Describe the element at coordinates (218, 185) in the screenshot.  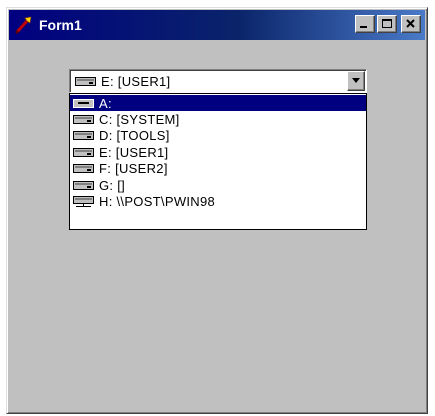
I see `list-item-drive-g: G: []` at that location.